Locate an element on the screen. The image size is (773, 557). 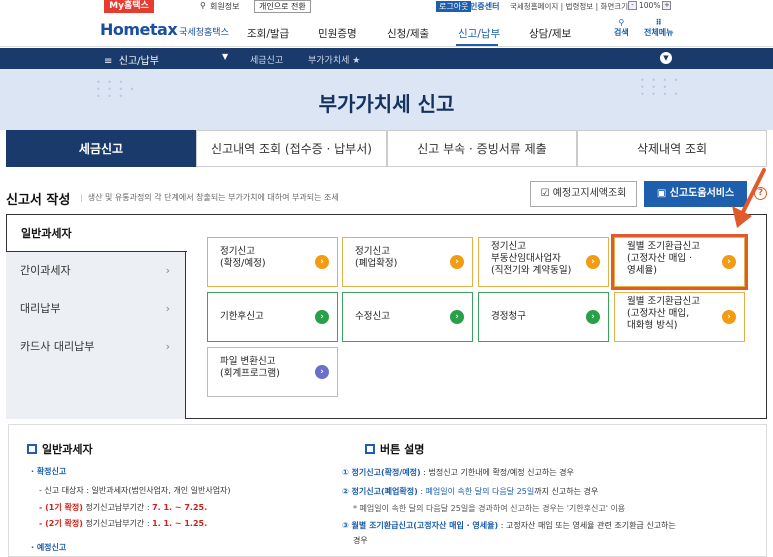
side-item-label: 대리납부 is located at coordinates (40, 308).